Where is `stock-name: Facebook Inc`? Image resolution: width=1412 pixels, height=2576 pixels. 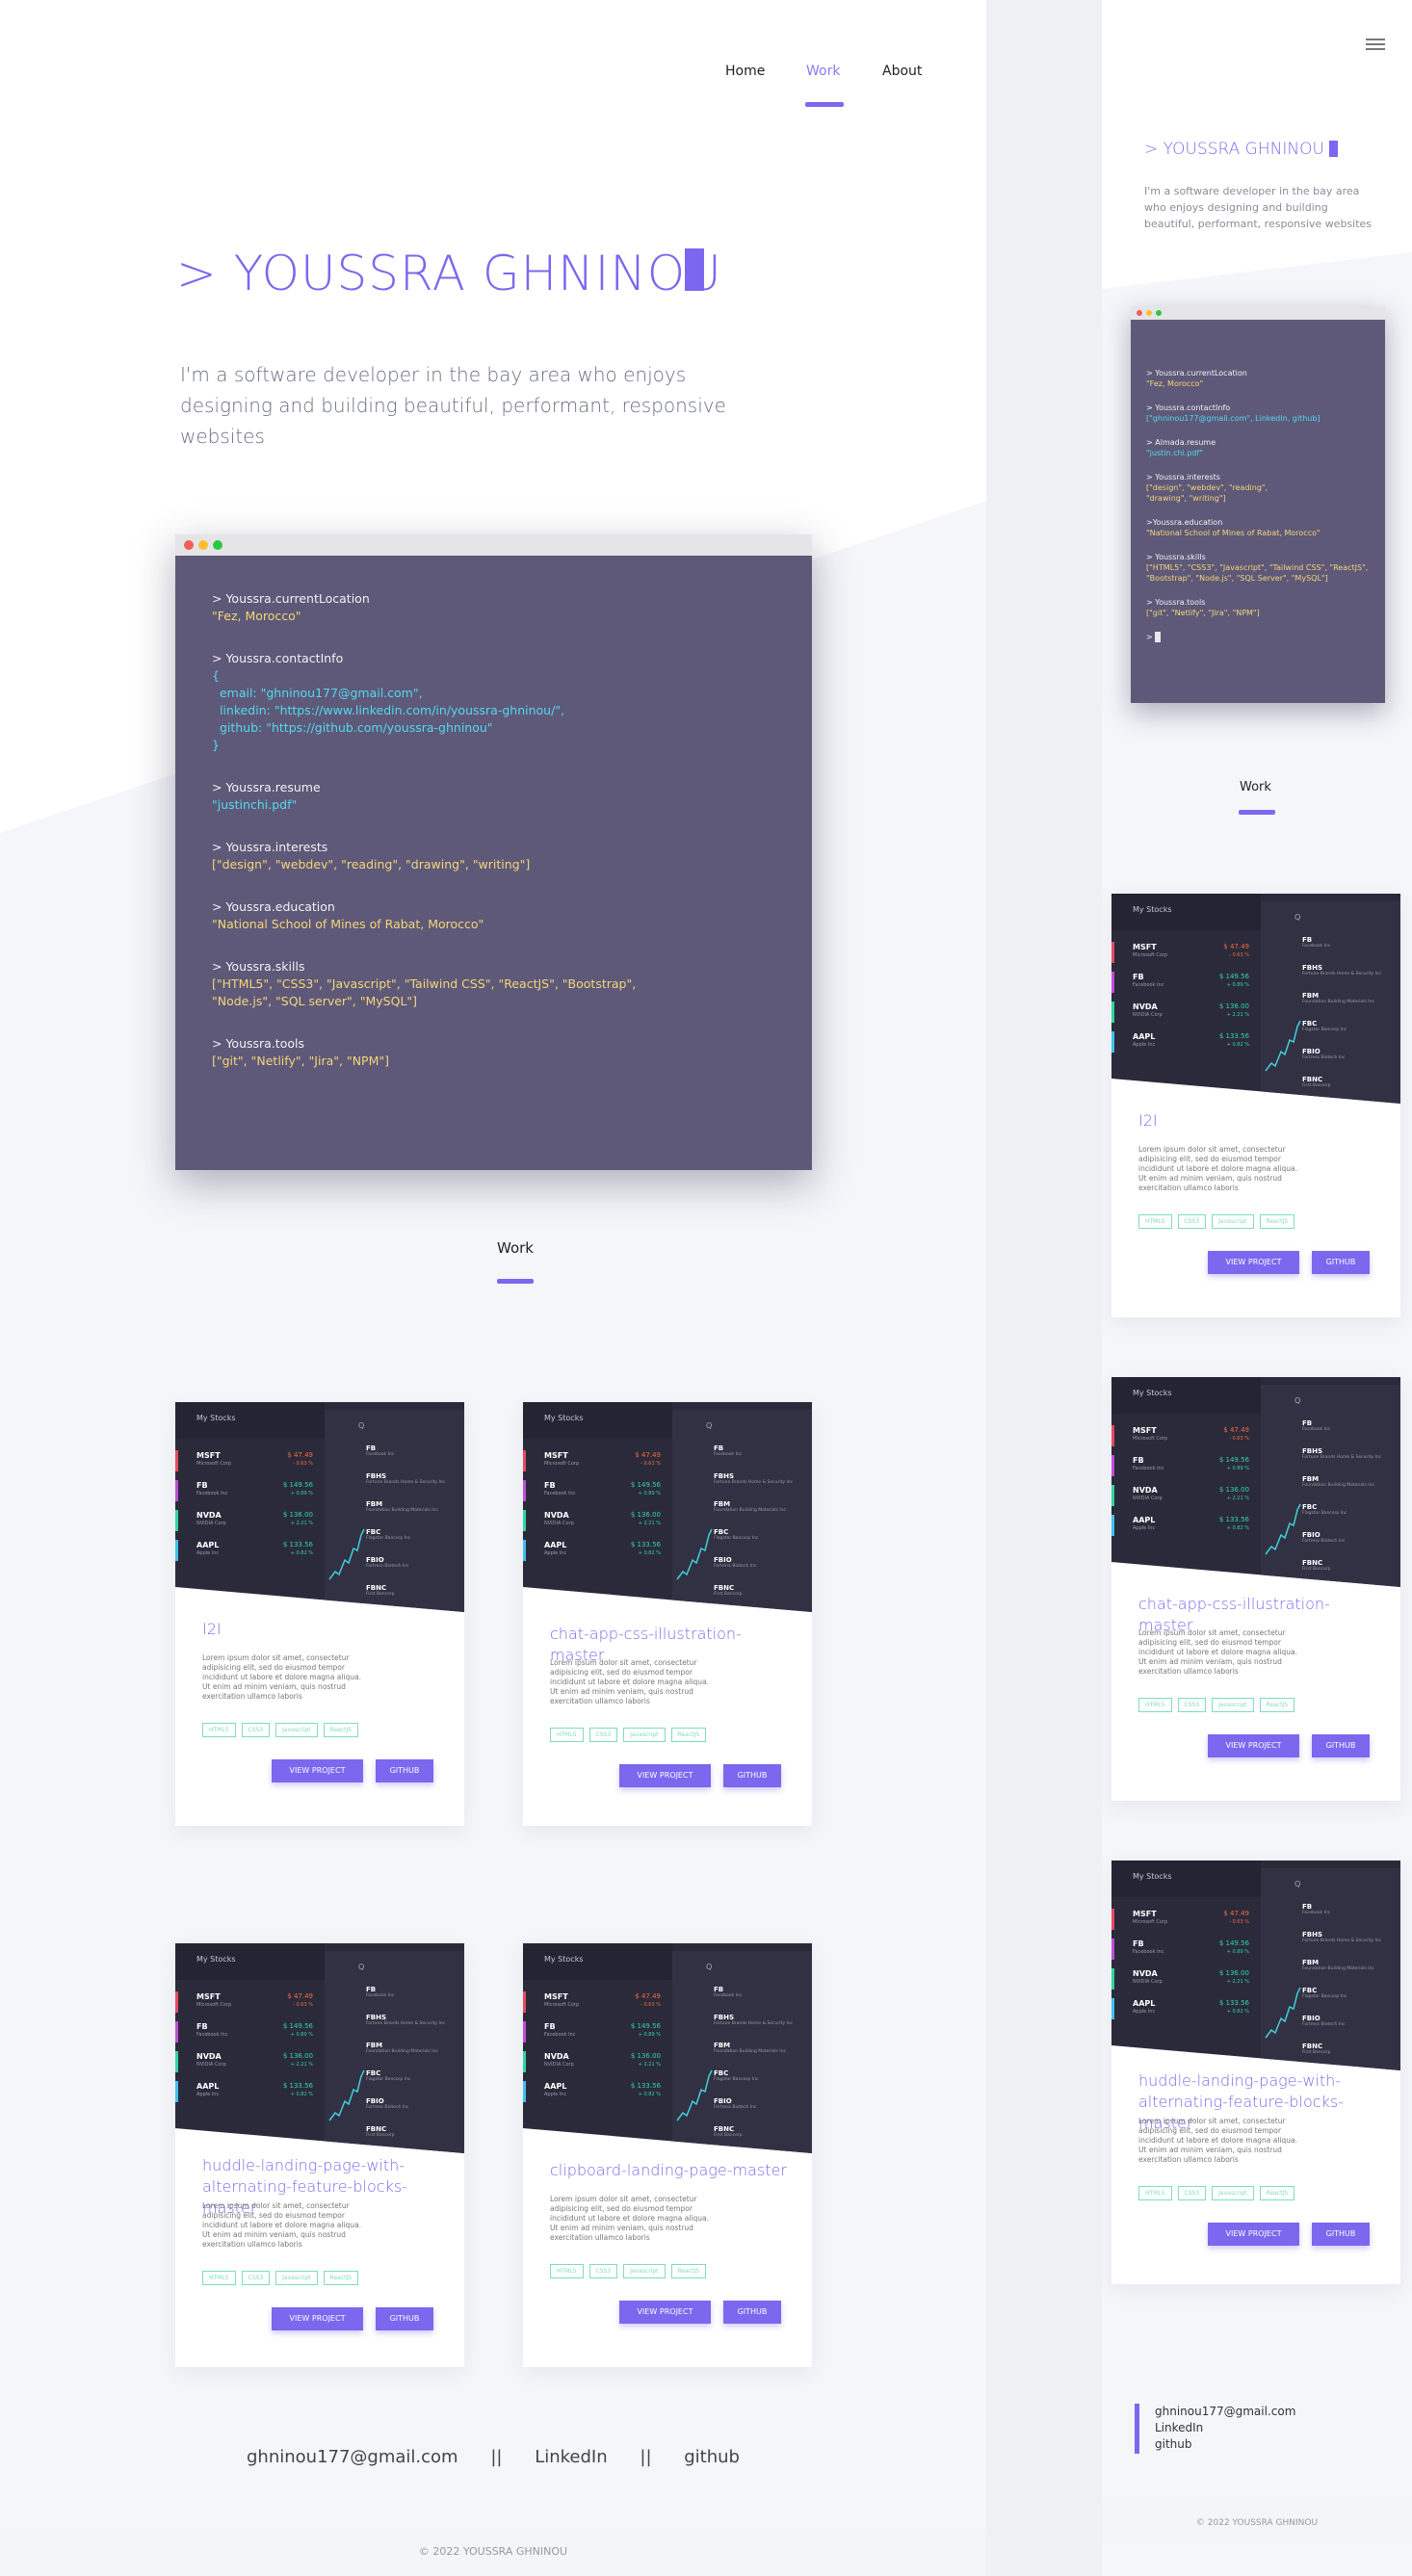
stock-name: Facebook Inc is located at coordinates (212, 1493).